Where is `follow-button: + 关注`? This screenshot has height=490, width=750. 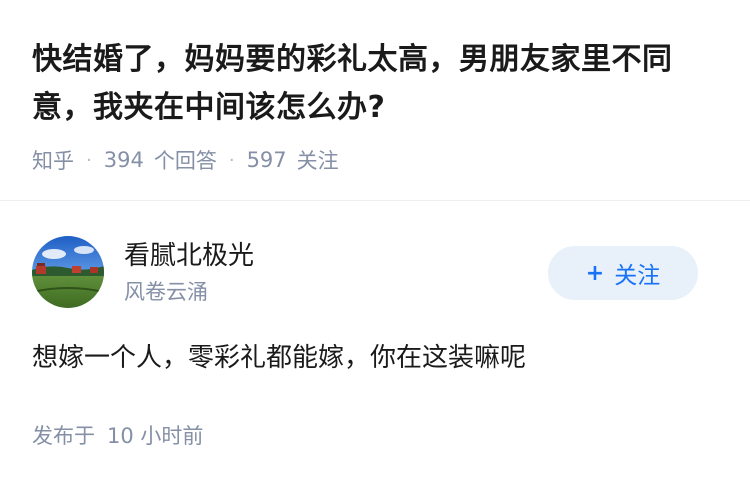
follow-button: + 关注 is located at coordinates (623, 273).